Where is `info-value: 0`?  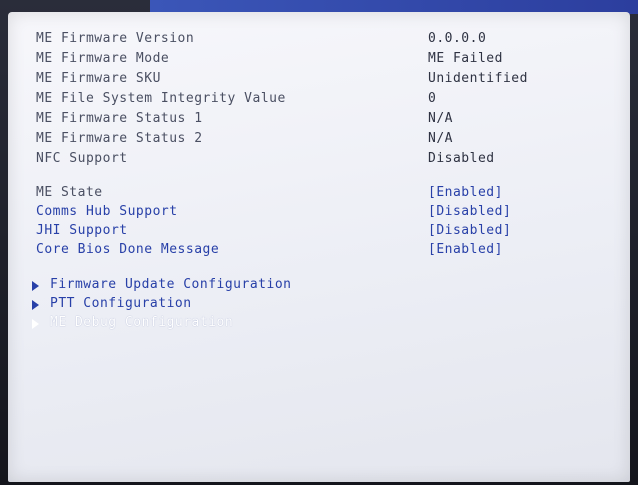 info-value: 0 is located at coordinates (432, 98).